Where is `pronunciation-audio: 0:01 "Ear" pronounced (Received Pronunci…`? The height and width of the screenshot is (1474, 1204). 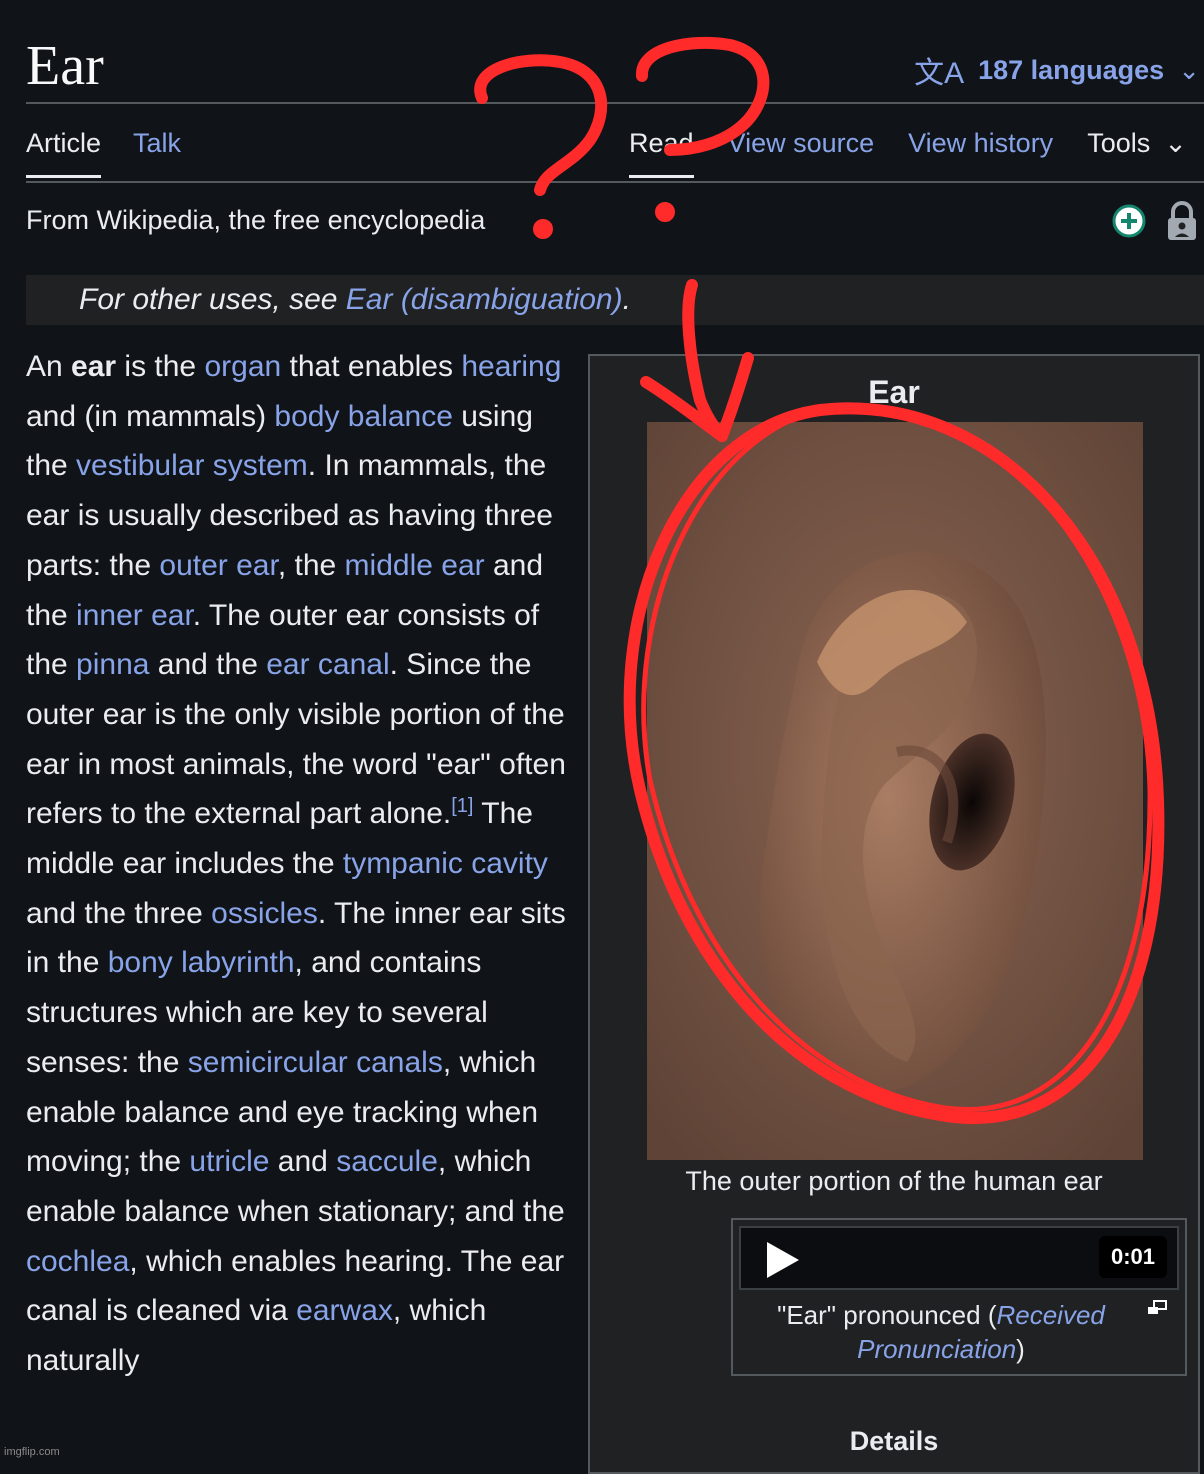 pronunciation-audio: 0:01 "Ear" pronounced (Received Pronunci… is located at coordinates (959, 1297).